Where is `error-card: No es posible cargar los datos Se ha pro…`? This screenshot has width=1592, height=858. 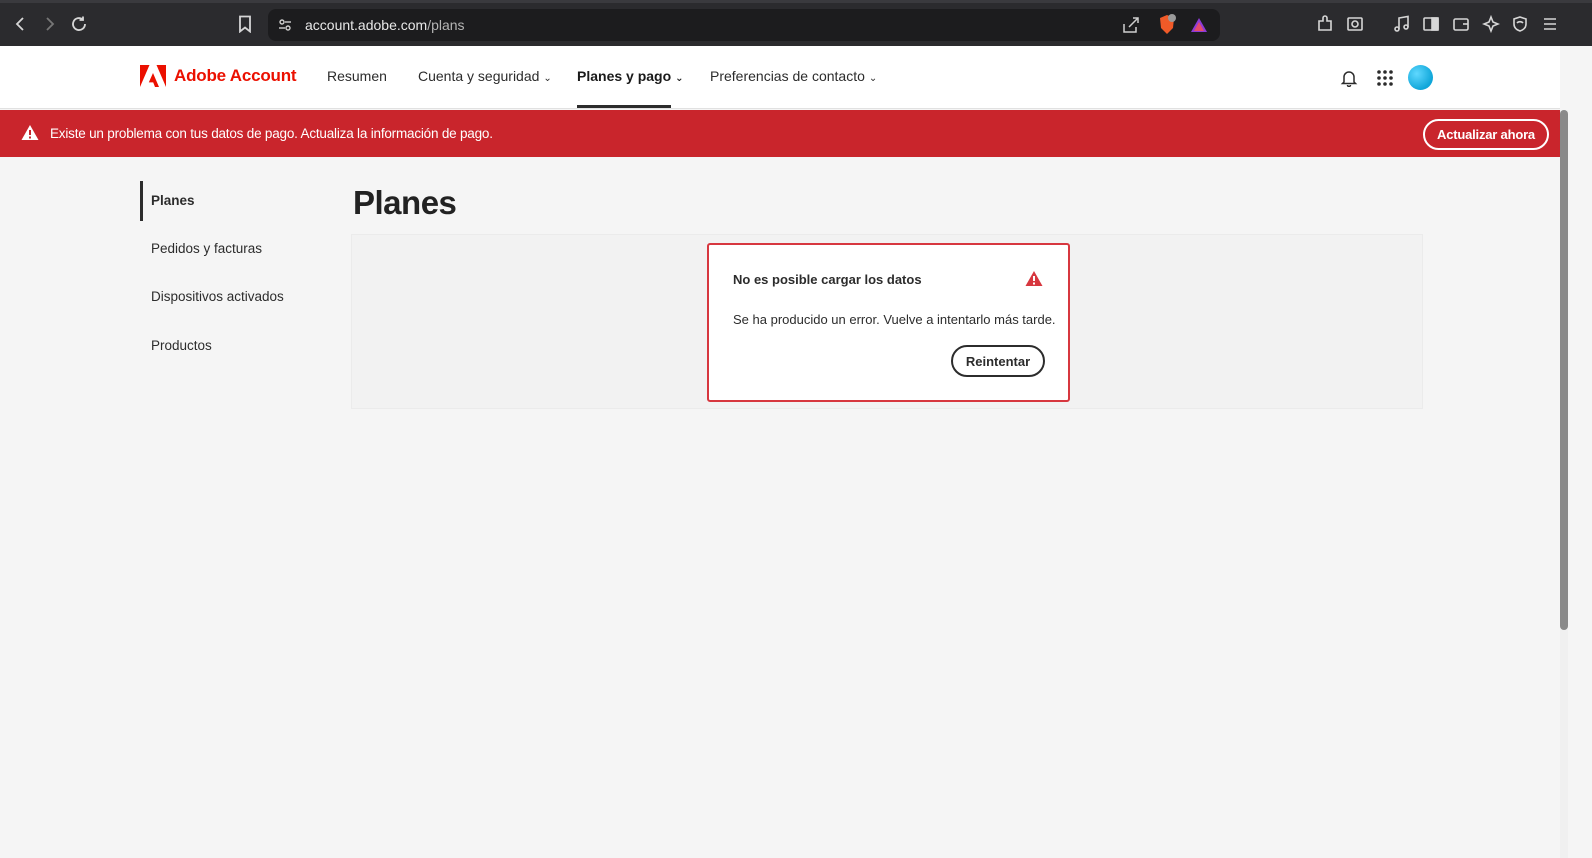 error-card: No es posible cargar los datos Se ha pro… is located at coordinates (888, 322).